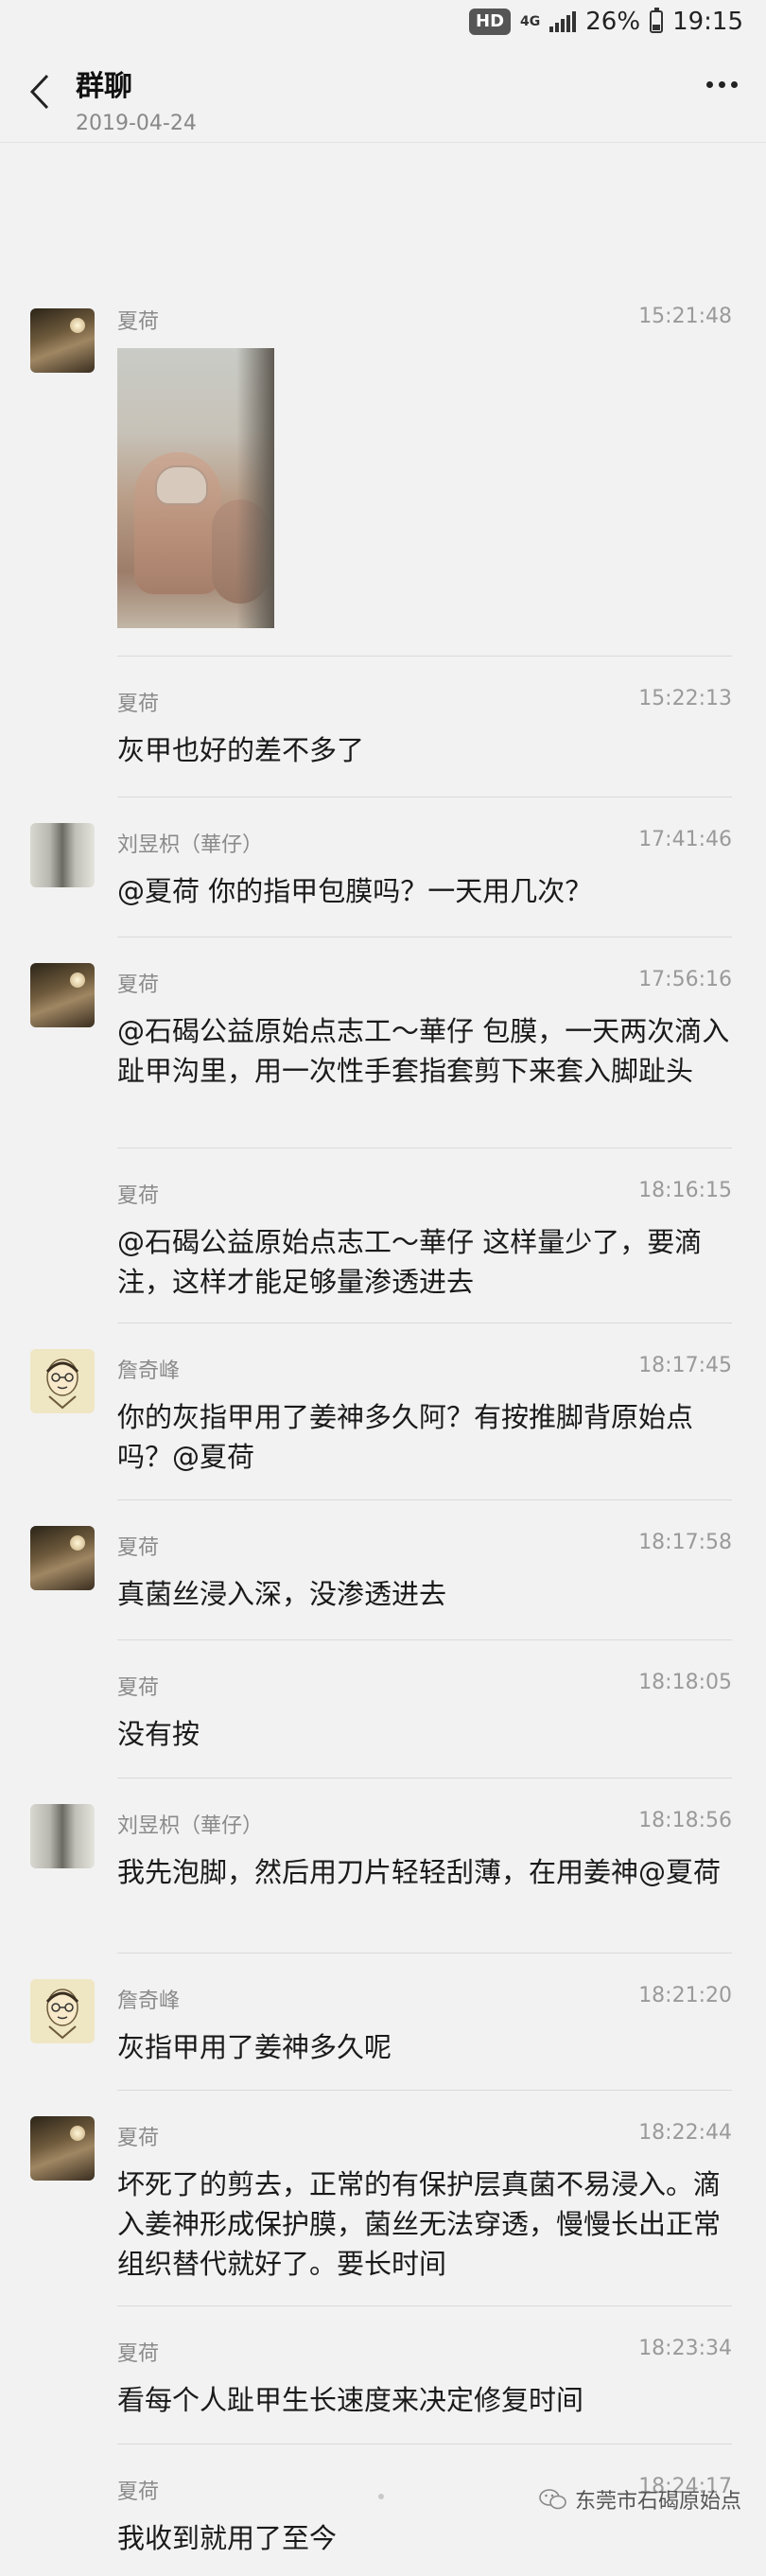 The height and width of the screenshot is (2576, 766). Describe the element at coordinates (563, 22) in the screenshot. I see `signal-icon` at that location.